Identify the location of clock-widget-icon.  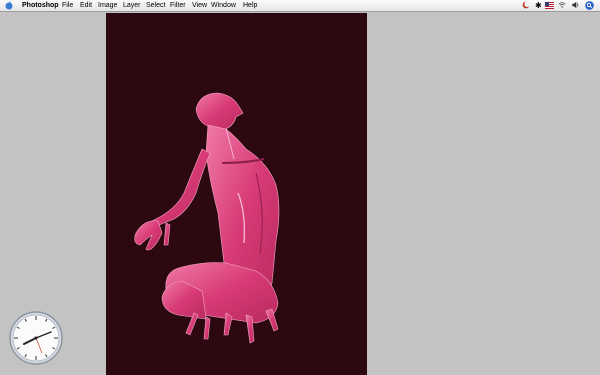
(36, 338).